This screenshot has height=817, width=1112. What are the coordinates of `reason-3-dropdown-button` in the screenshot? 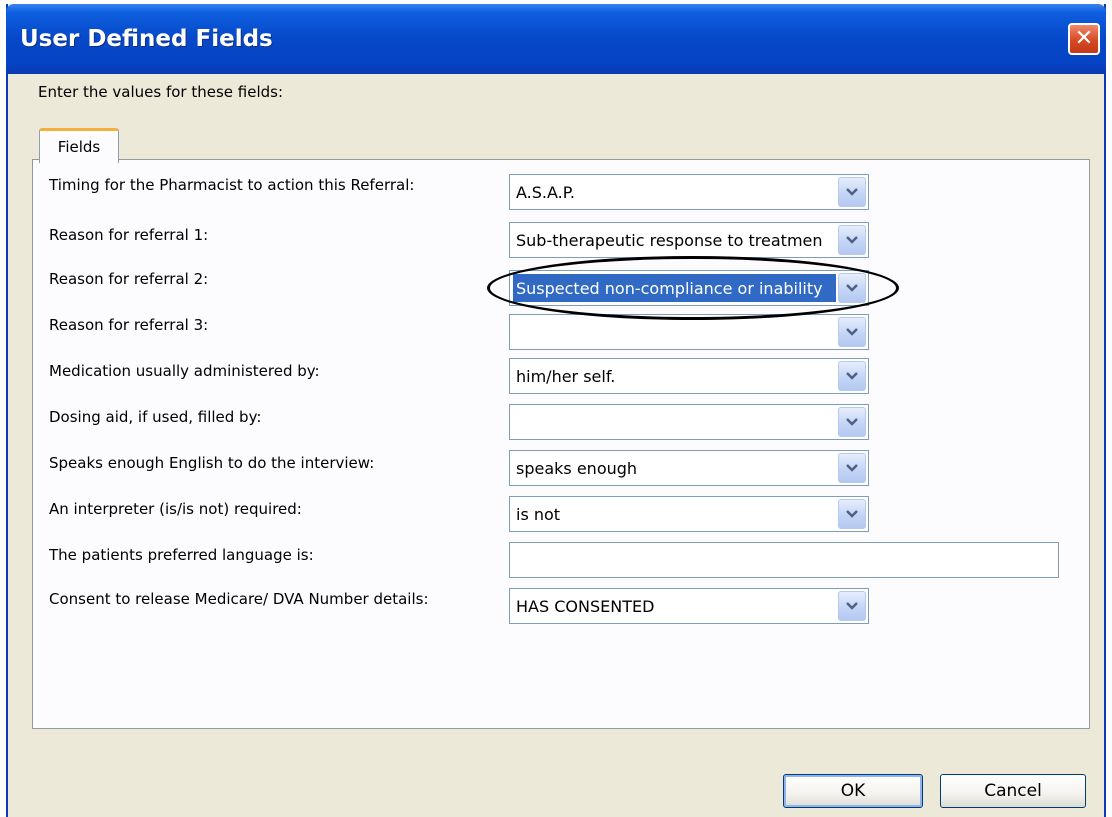 It's located at (852, 332).